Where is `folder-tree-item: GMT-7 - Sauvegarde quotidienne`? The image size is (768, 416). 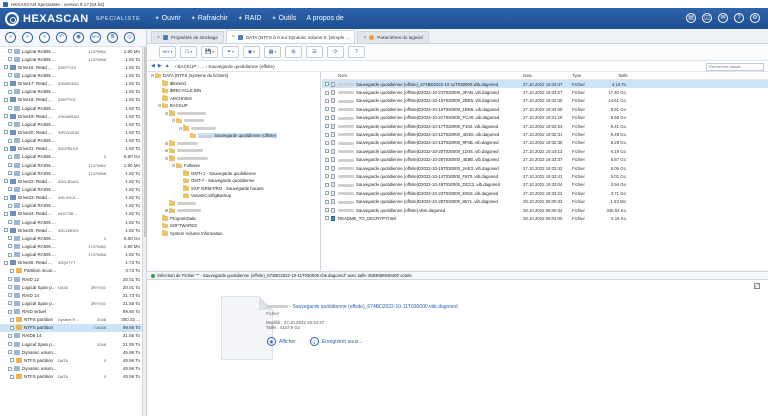 folder-tree-item: GMT-7 - Sauvegarde quotidienne is located at coordinates (233, 181).